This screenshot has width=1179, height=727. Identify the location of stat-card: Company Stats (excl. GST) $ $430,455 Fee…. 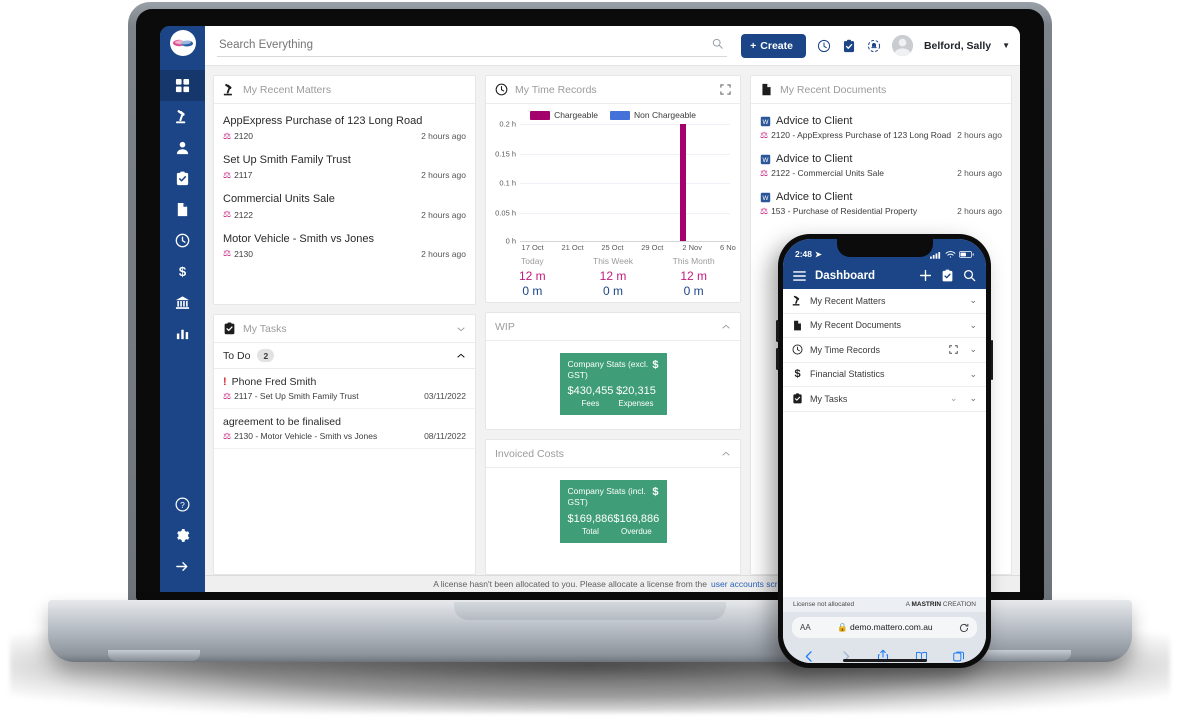
(613, 384).